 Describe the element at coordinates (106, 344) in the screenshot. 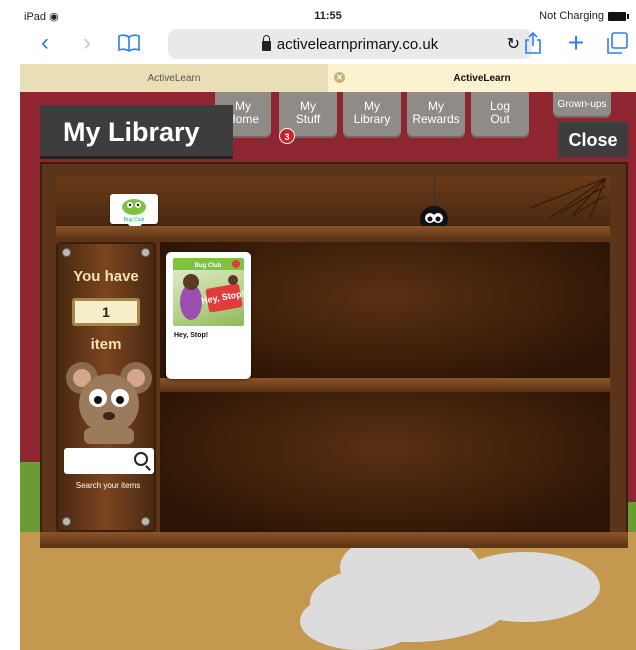

I see `item-label: item` at that location.